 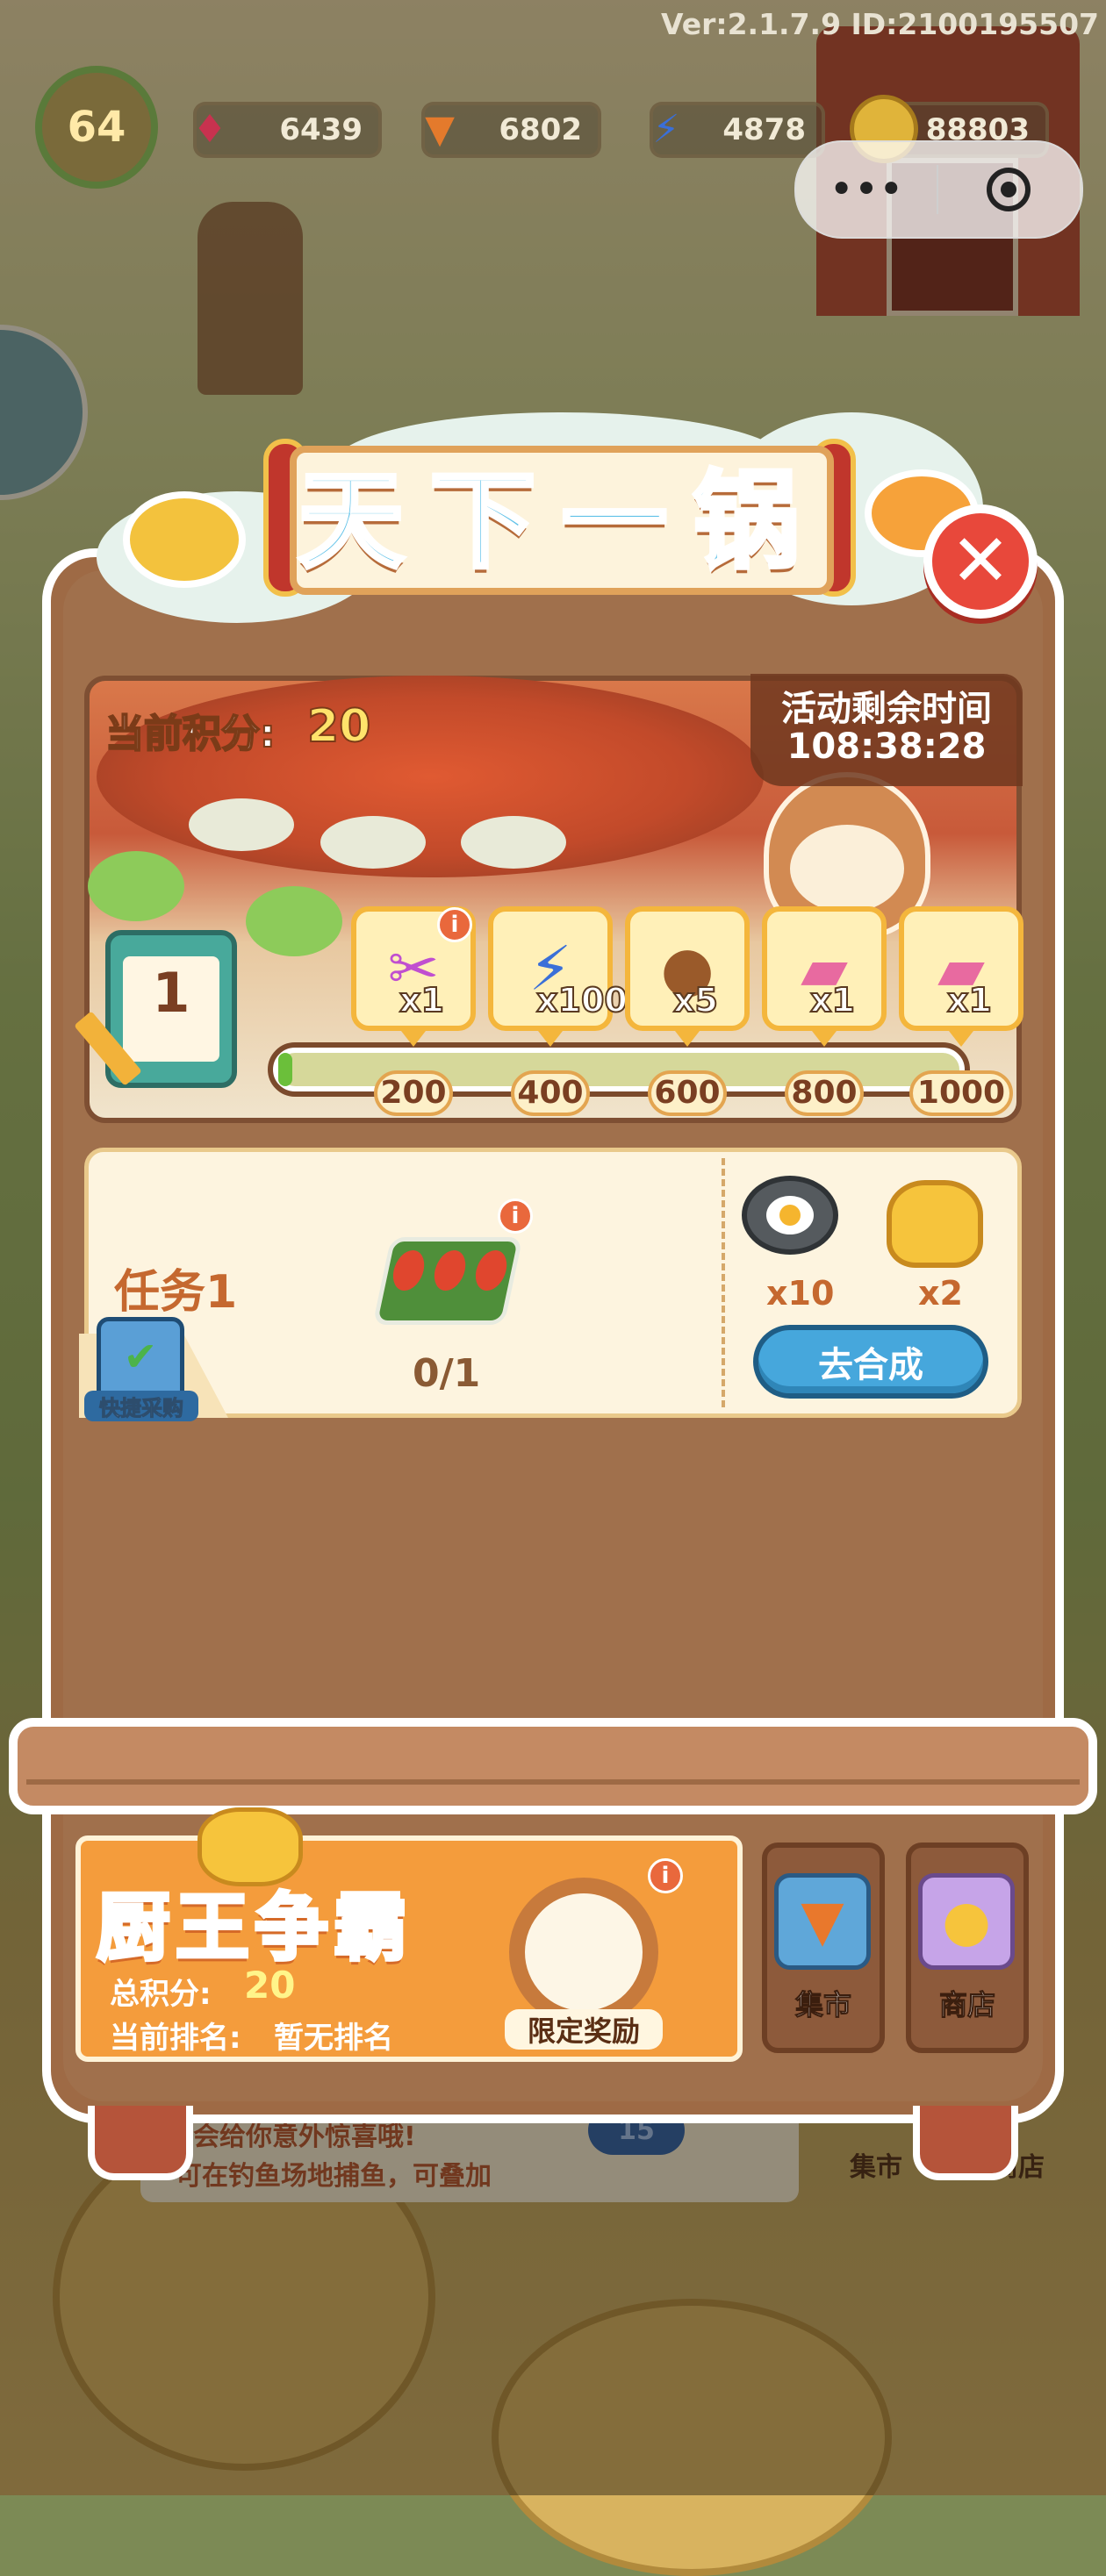 What do you see at coordinates (171, 993) in the screenshot?
I see `stage-number: 1` at bounding box center [171, 993].